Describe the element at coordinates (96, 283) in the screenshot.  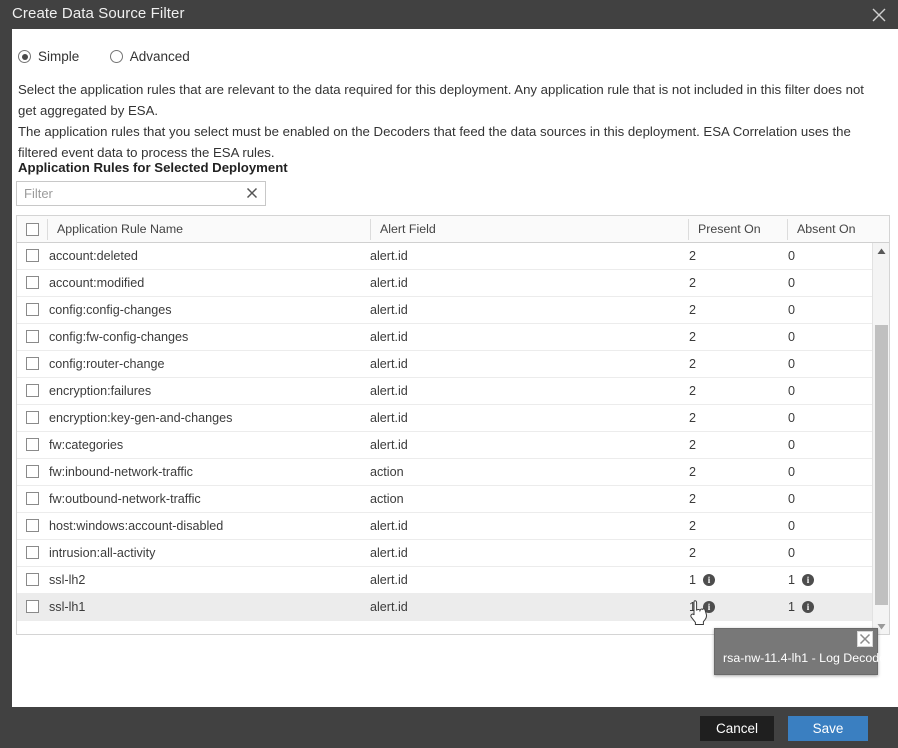
I see `cell-application-rule-name: account:modified` at that location.